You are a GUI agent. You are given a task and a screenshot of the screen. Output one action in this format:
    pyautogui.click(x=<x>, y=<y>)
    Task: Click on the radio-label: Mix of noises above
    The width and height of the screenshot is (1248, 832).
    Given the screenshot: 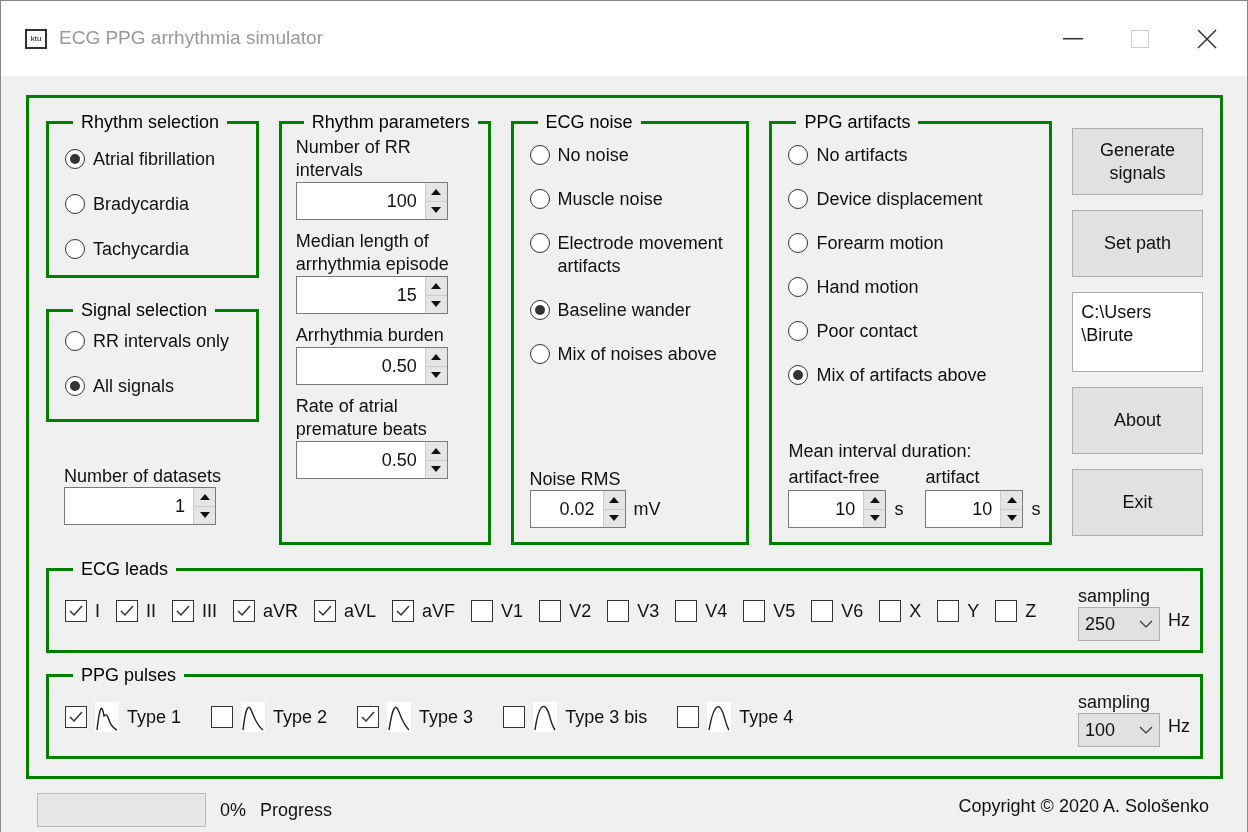 What is the action you would take?
    pyautogui.click(x=637, y=354)
    